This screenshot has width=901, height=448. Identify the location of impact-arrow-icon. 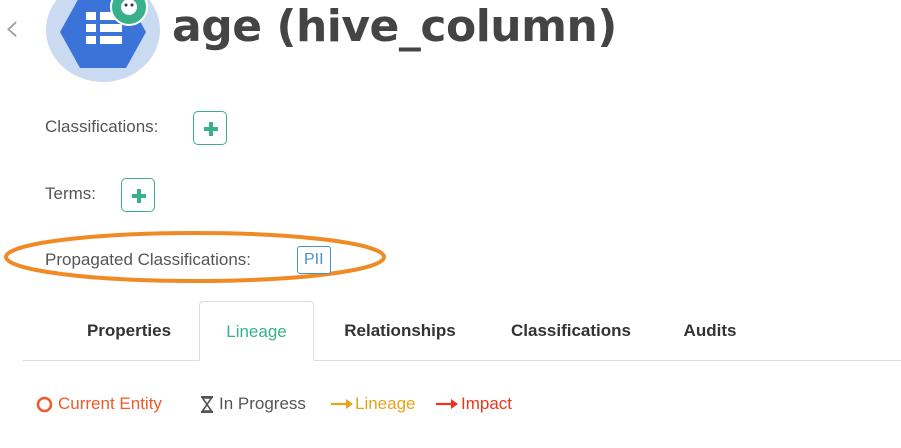
(447, 404).